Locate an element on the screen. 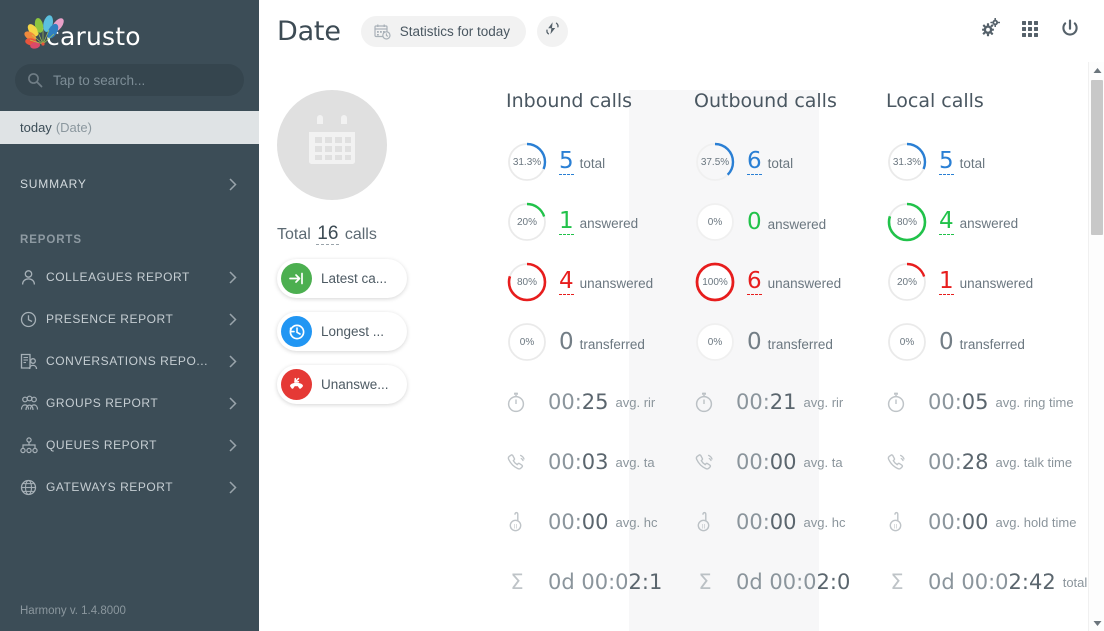 The height and width of the screenshot is (631, 1104). scroll-down-arrow is located at coordinates (1096, 623).